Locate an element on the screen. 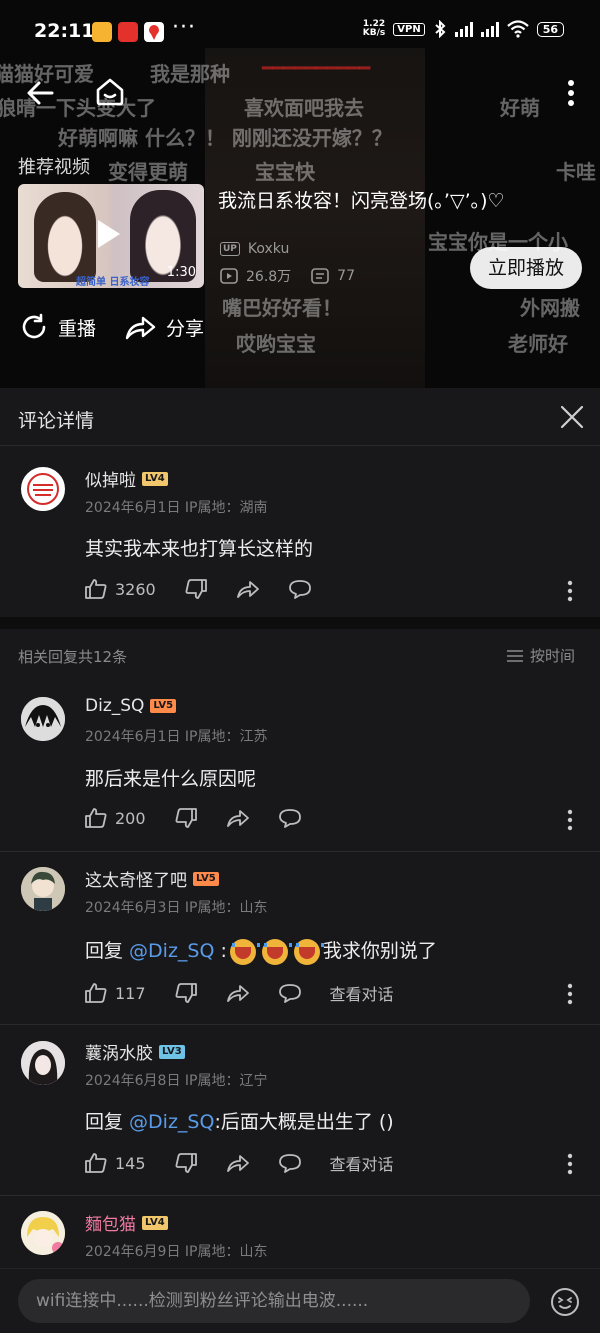 Image resolution: width=600 pixels, height=1333 pixels. comment-text: 其实我本来也打算长这样的 is located at coordinates (199, 549).